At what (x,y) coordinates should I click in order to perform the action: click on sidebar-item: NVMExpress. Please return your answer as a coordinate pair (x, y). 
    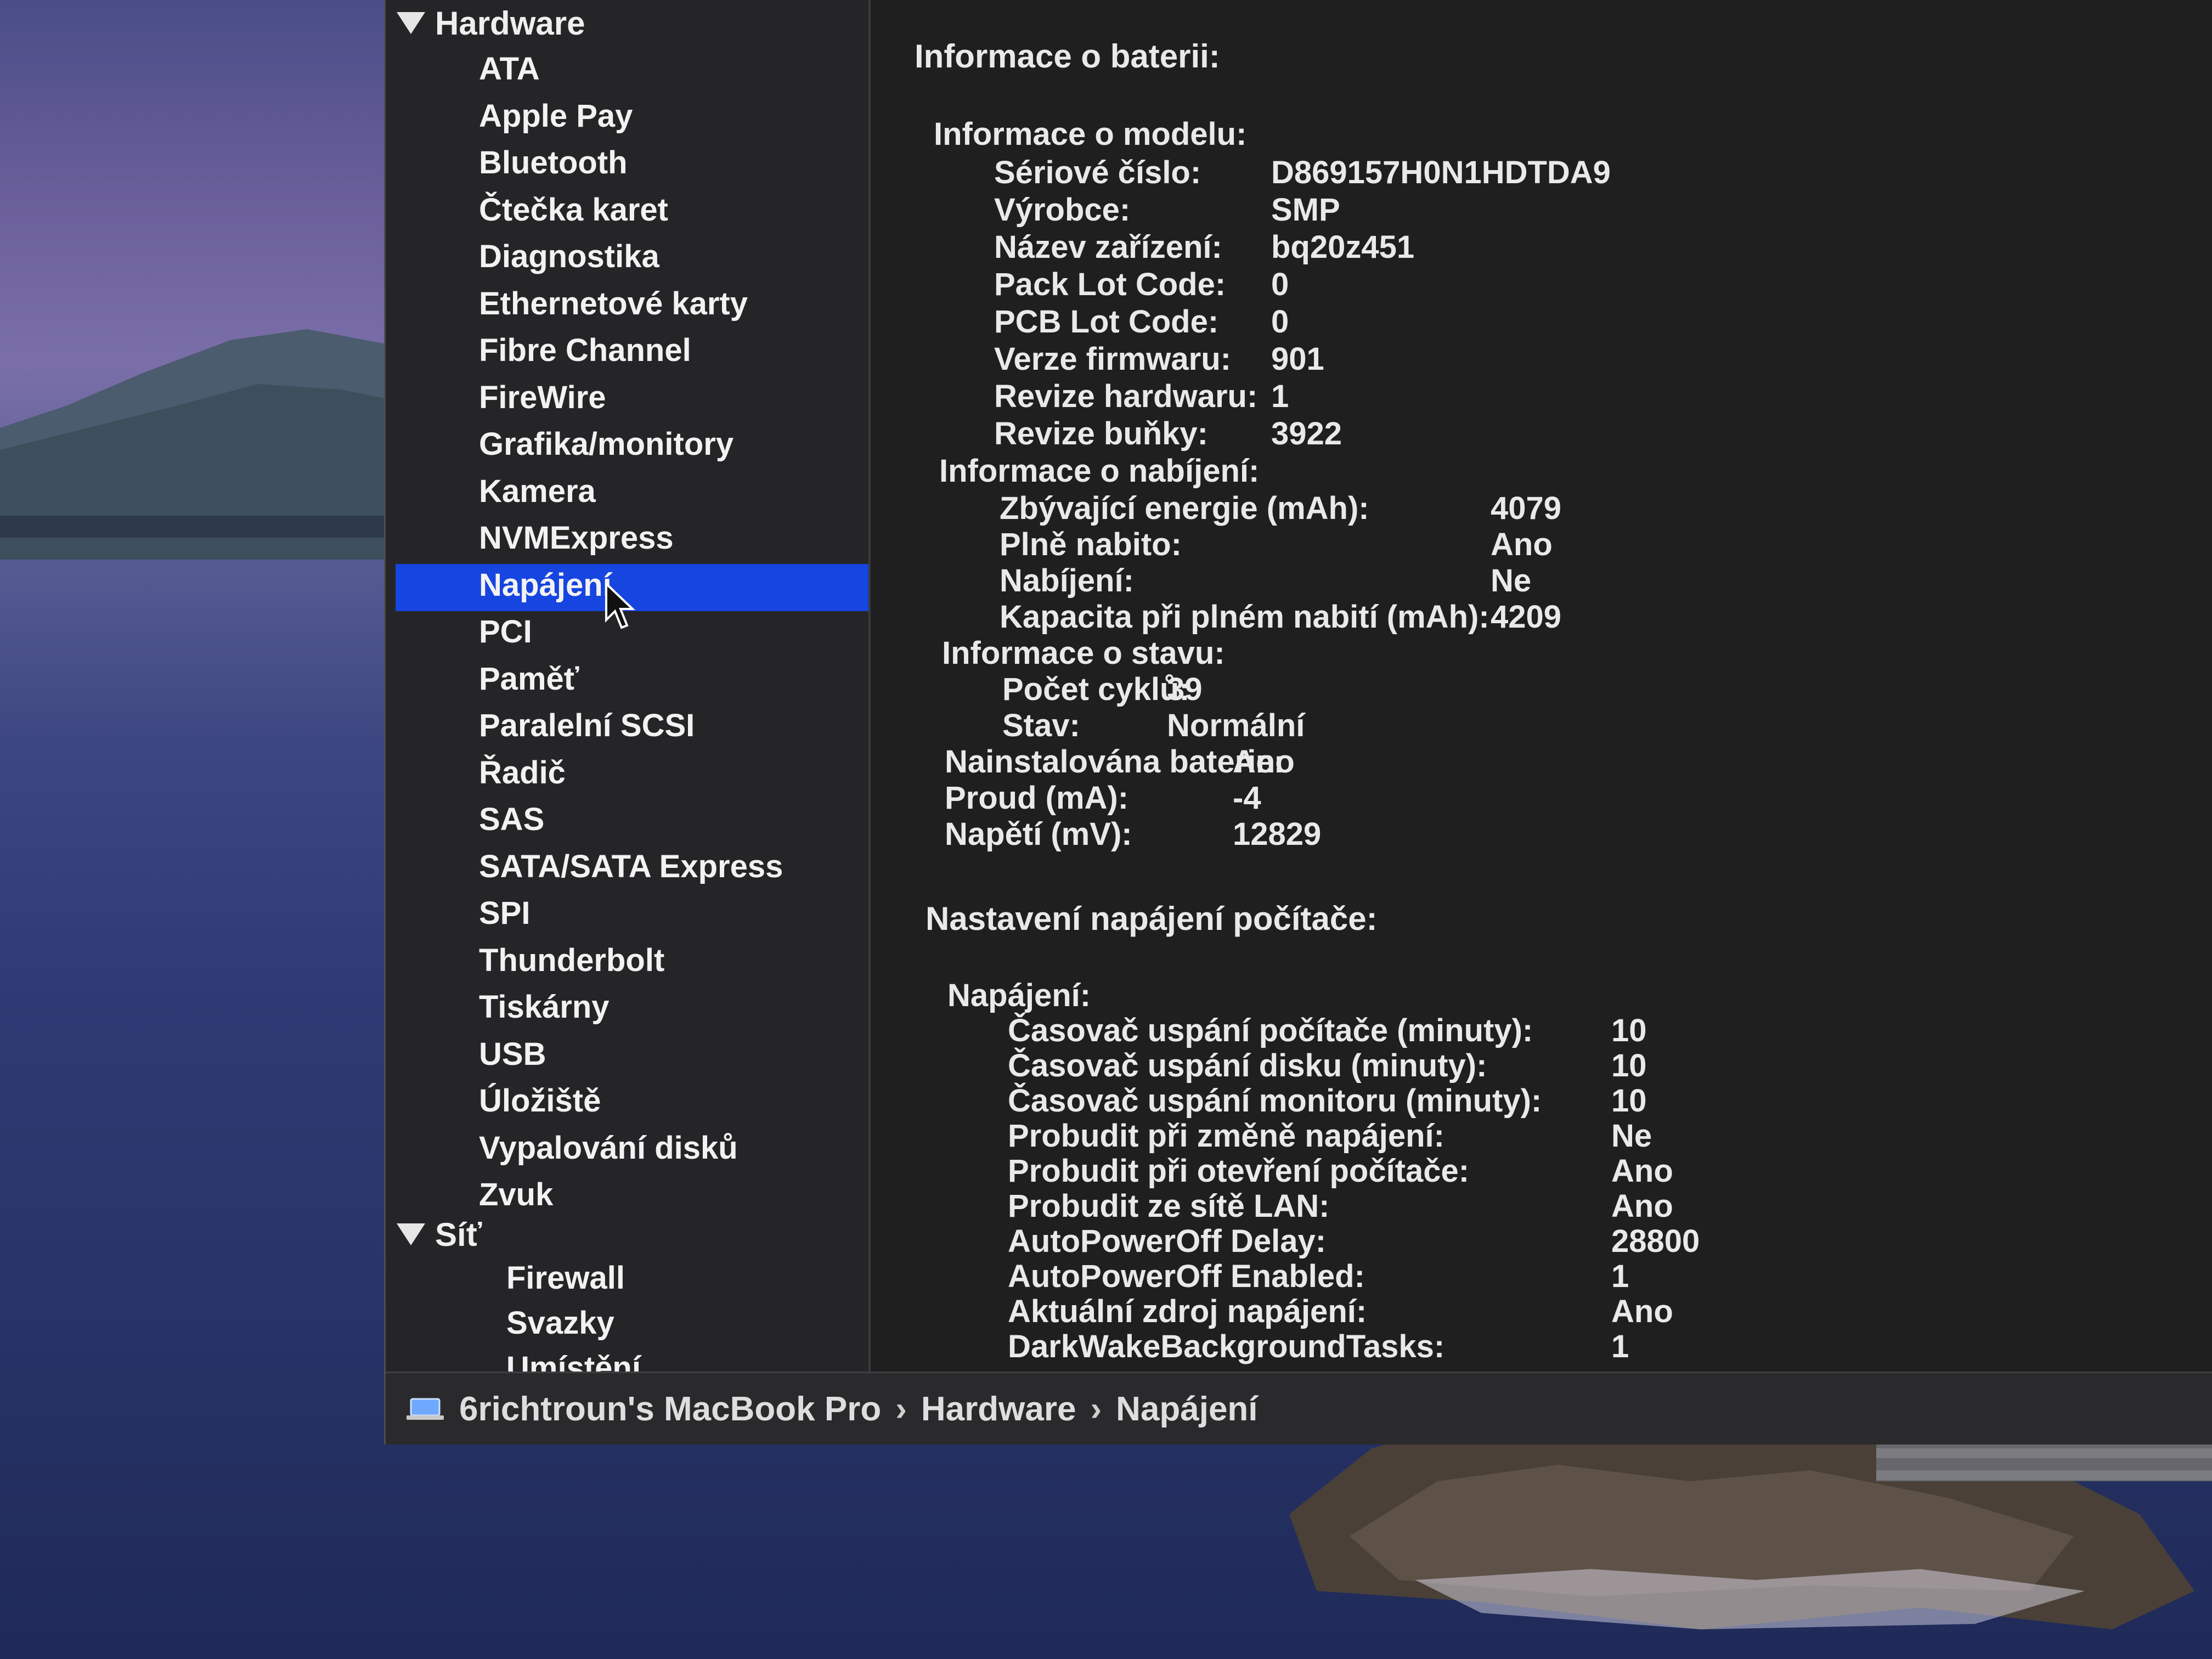
    Looking at the image, I should click on (577, 538).